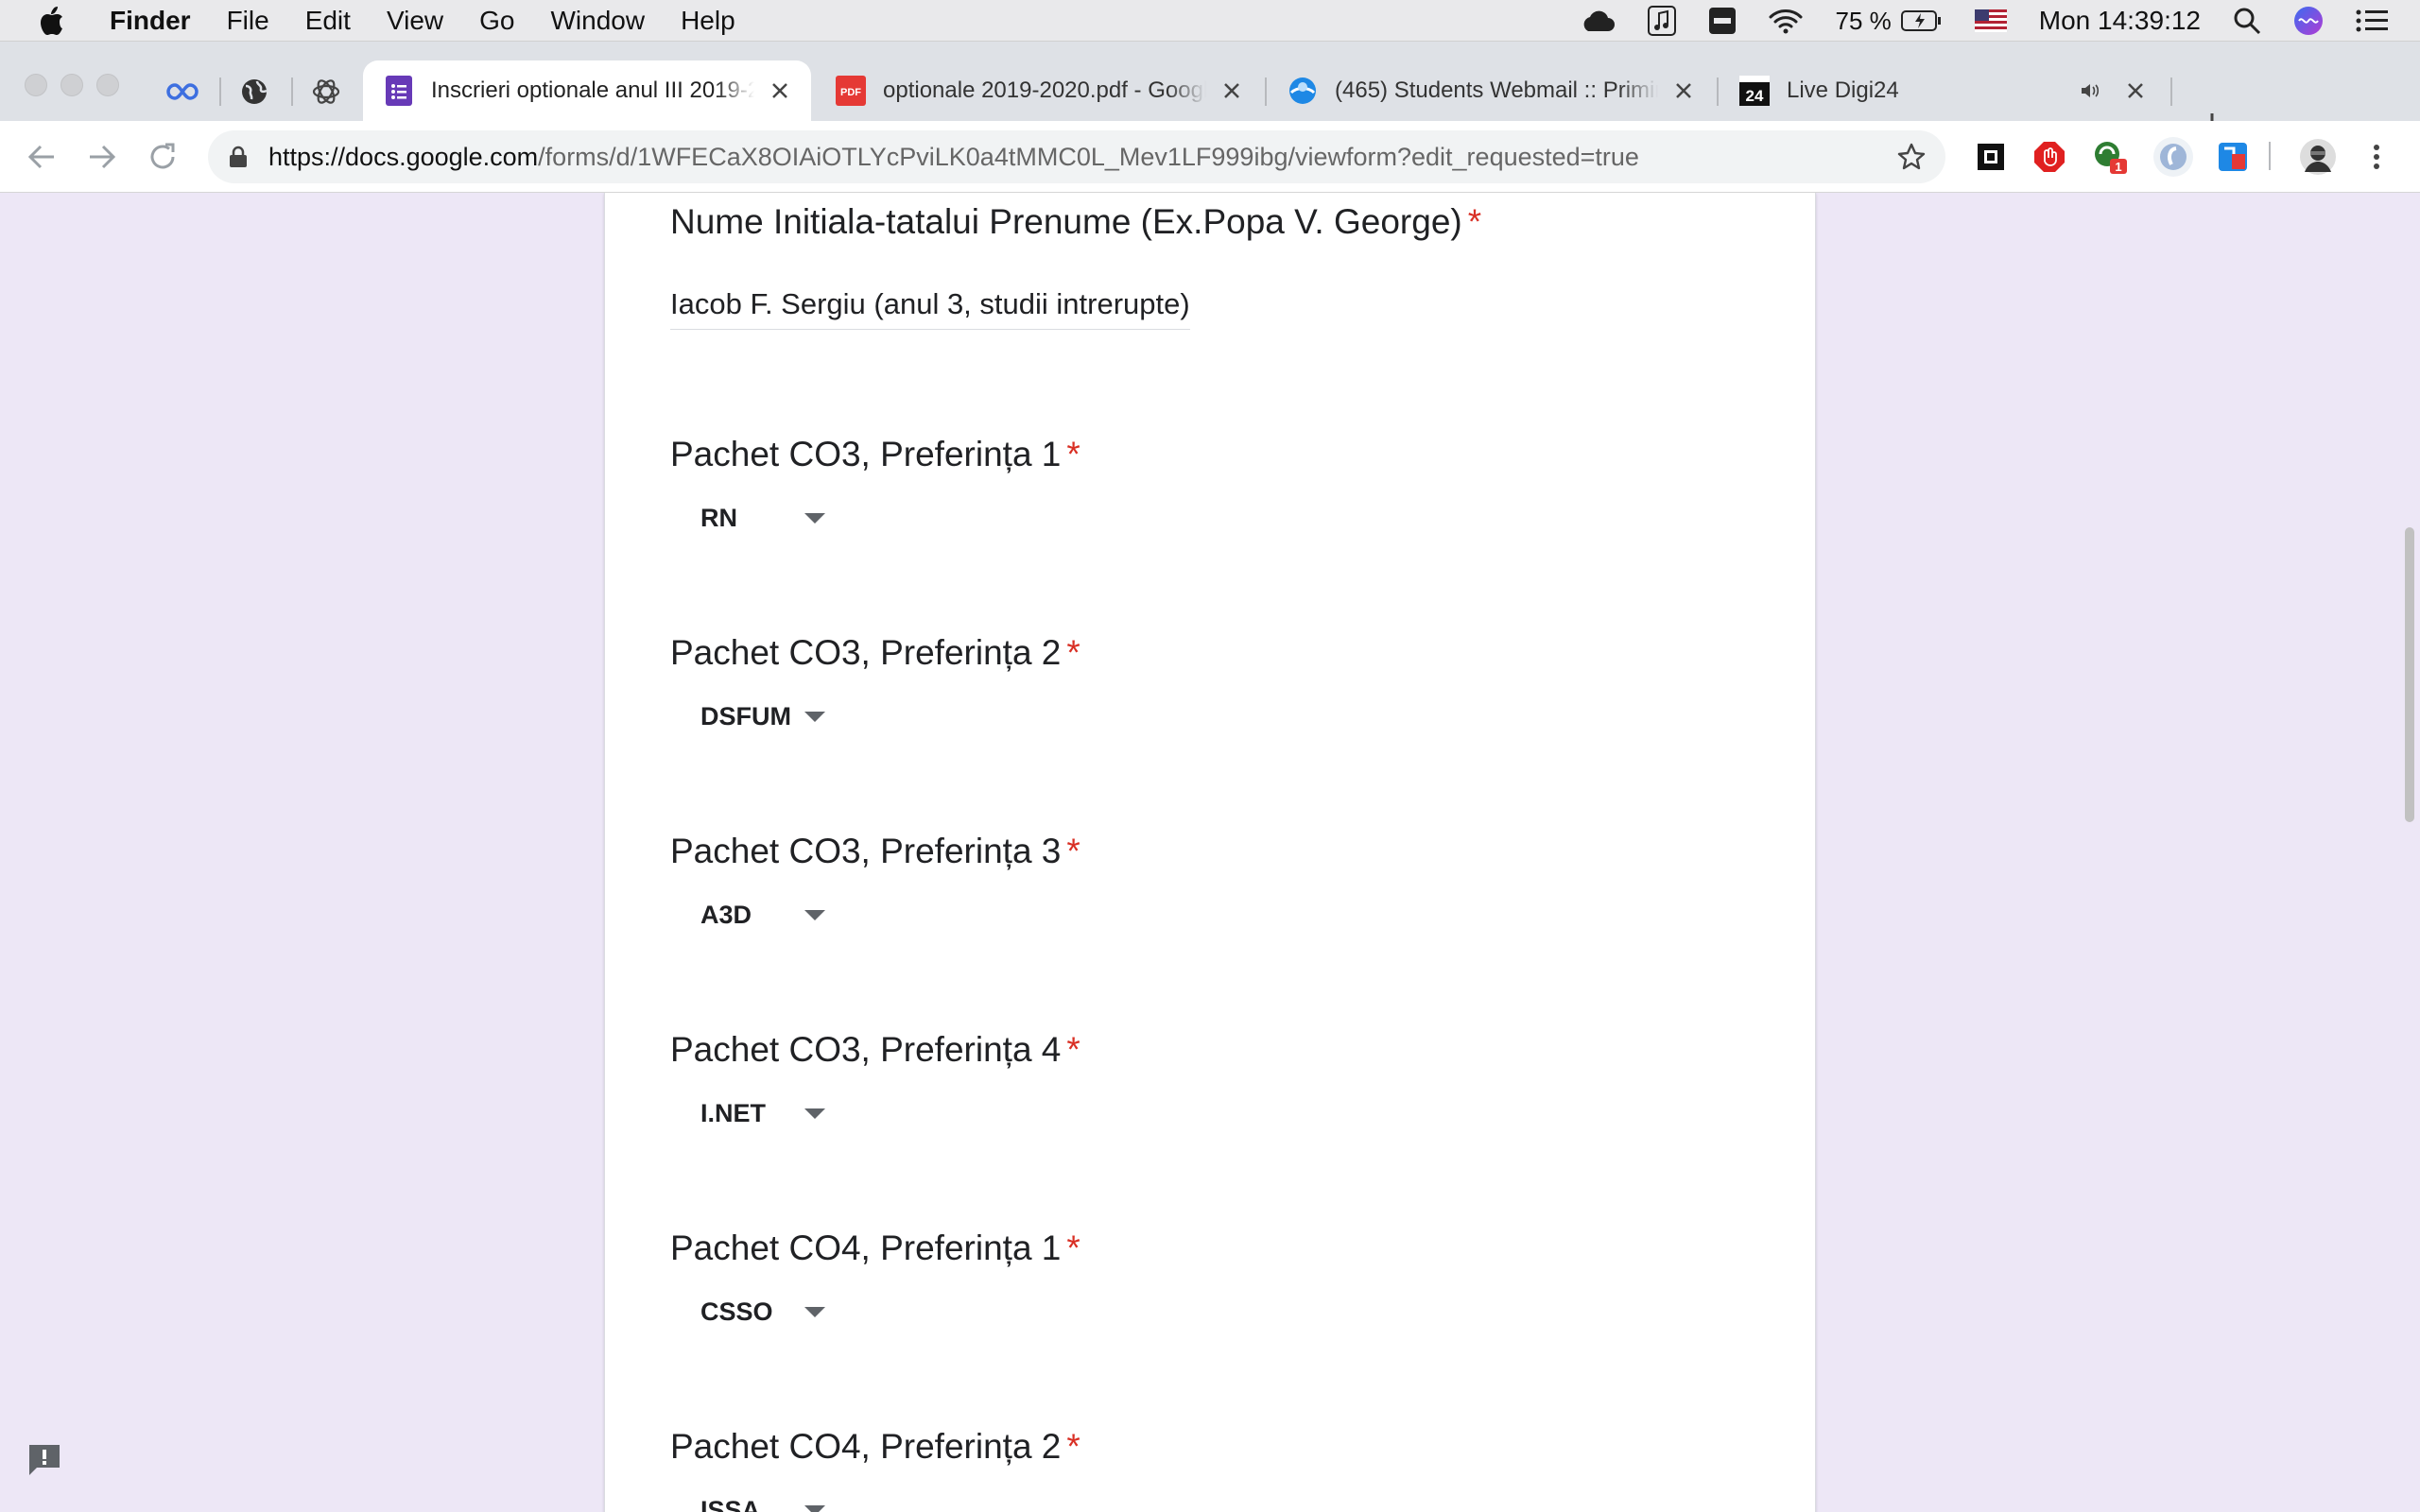 Image resolution: width=2420 pixels, height=1512 pixels. What do you see at coordinates (1598, 21) in the screenshot?
I see `cloud-icon` at bounding box center [1598, 21].